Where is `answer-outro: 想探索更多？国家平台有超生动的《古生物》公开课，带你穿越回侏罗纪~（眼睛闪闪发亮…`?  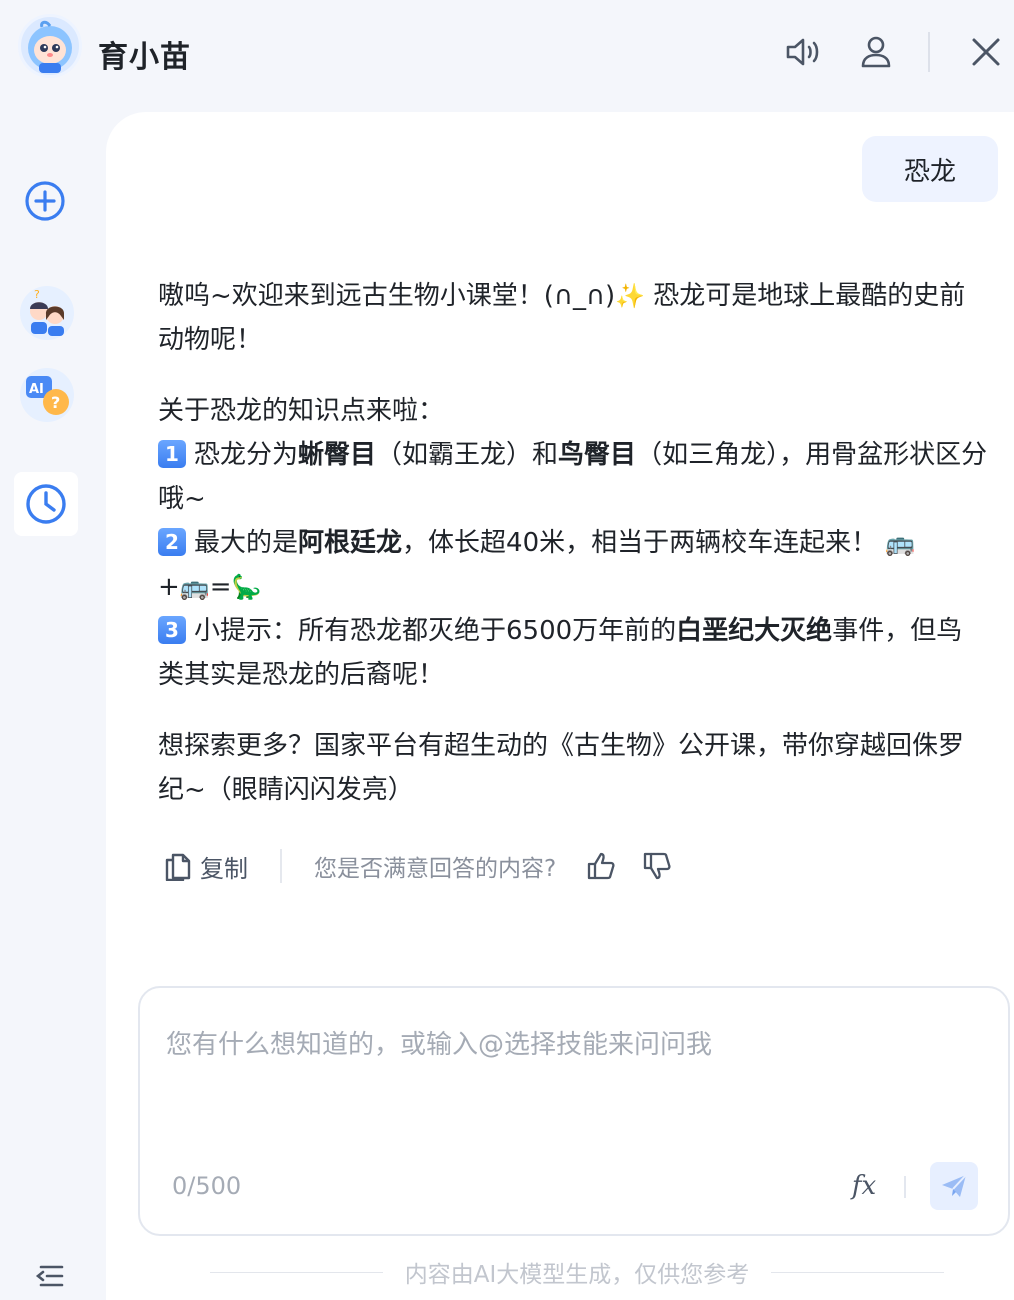
answer-outro: 想探索更多？国家平台有超生动的《古生物》公开课，带你穿越回侏罗纪~（眼睛闪闪发亮… is located at coordinates (561, 768).